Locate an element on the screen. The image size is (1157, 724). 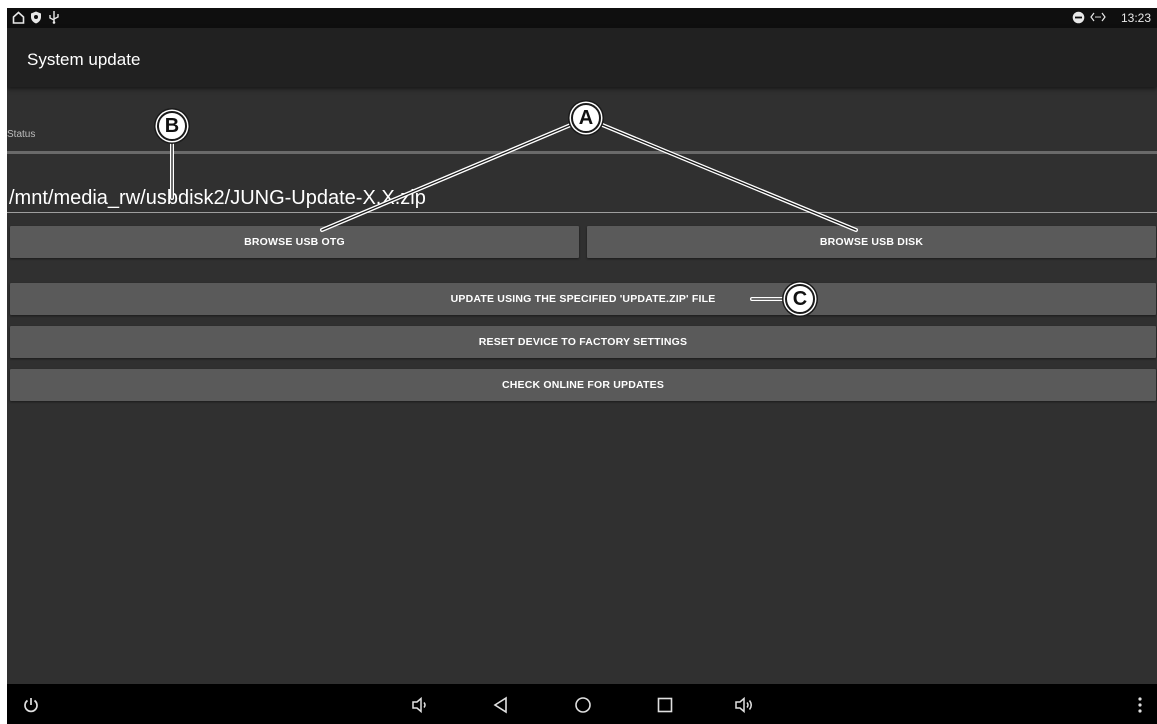
volume-up-icon is located at coordinates (745, 705).